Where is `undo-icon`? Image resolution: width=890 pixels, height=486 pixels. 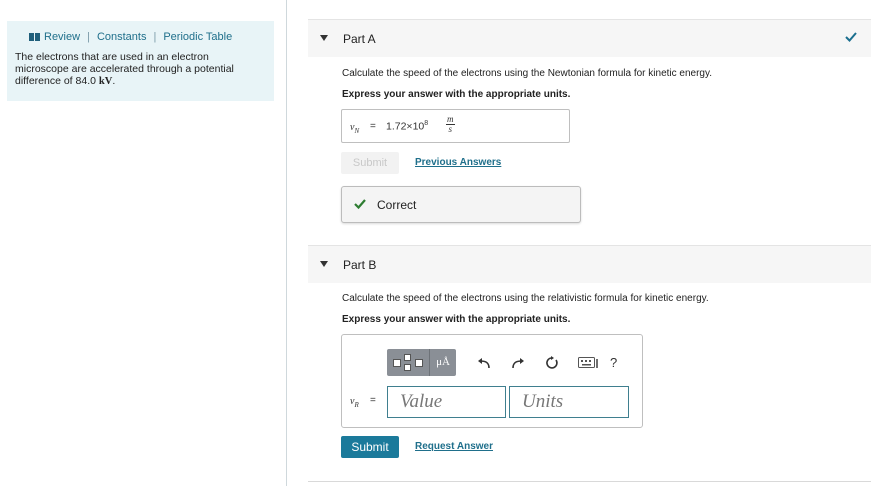 undo-icon is located at coordinates (484, 363).